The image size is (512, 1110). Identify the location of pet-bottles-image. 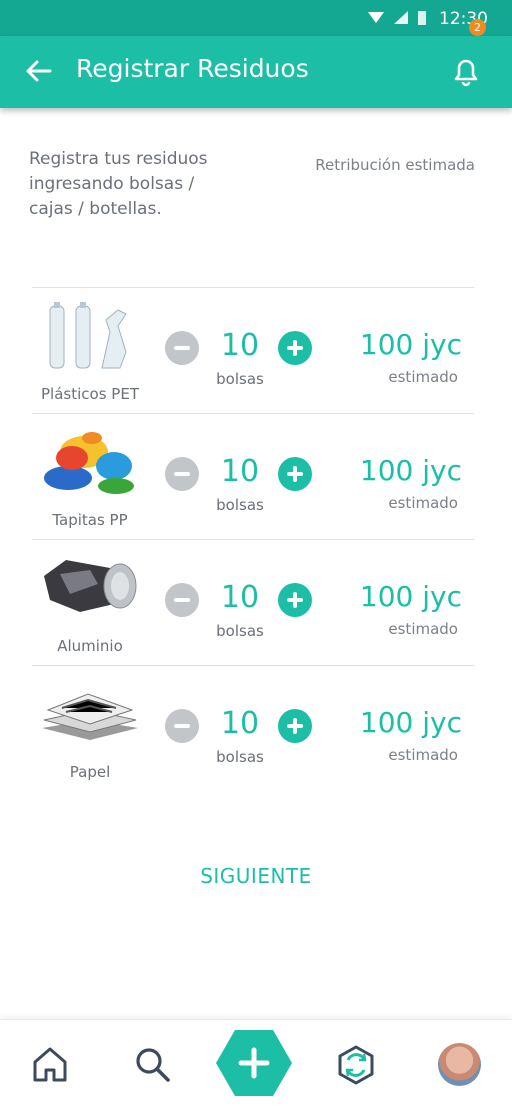
(88, 335).